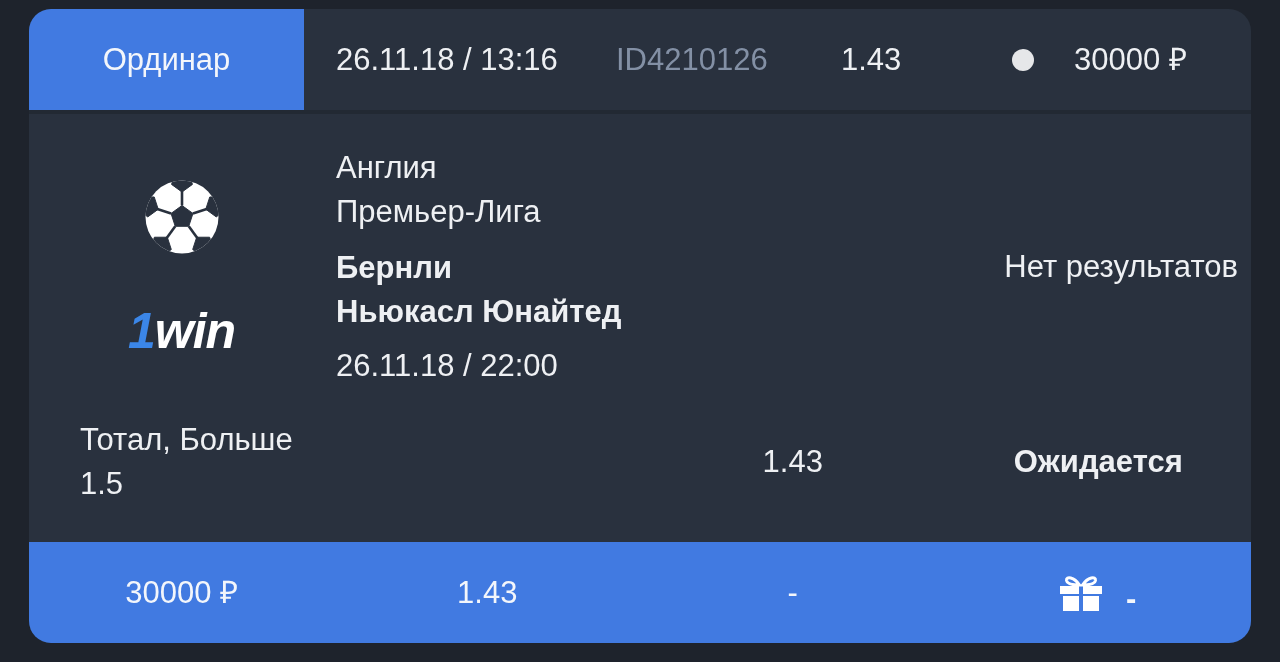 This screenshot has height=662, width=1280. I want to click on bonus-value: -, so click(1131, 598).